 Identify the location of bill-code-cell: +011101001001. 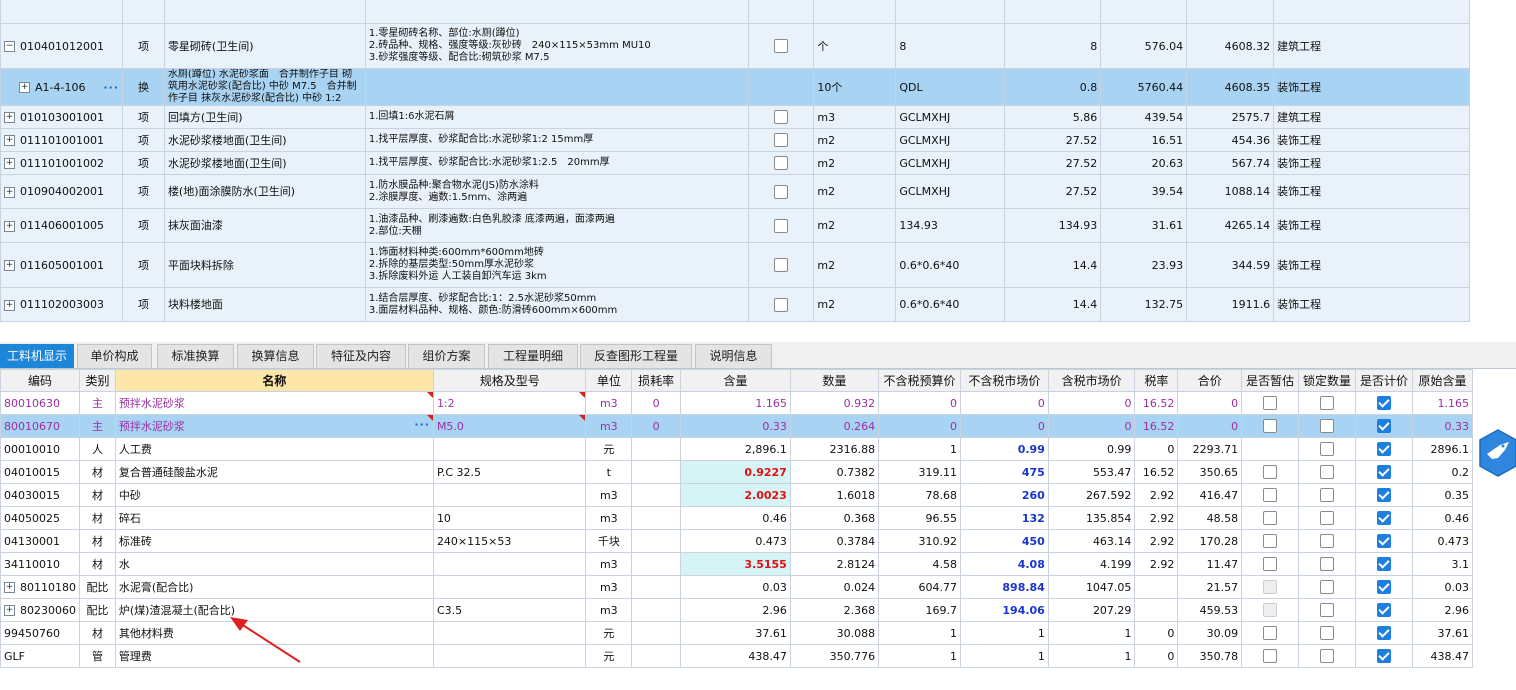
(61, 140).